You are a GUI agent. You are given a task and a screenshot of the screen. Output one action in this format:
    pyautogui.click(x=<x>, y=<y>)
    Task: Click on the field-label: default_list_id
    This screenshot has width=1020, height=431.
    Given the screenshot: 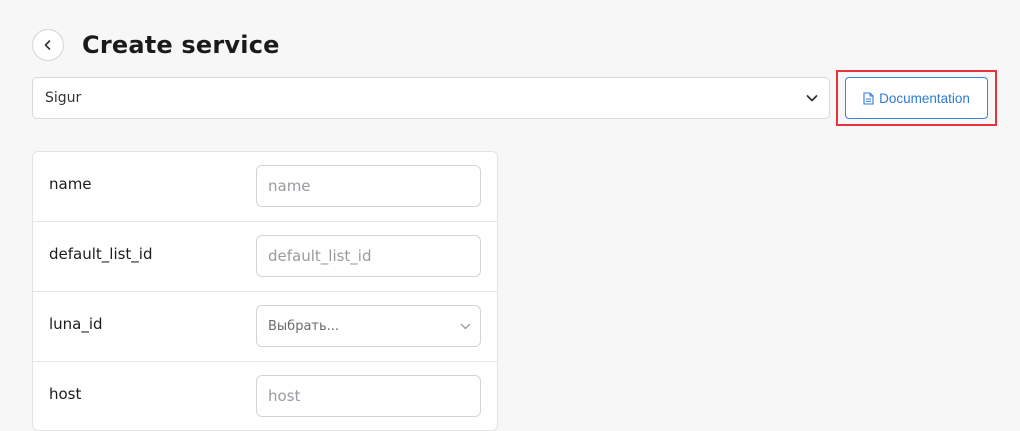 What is the action you would take?
    pyautogui.click(x=101, y=254)
    